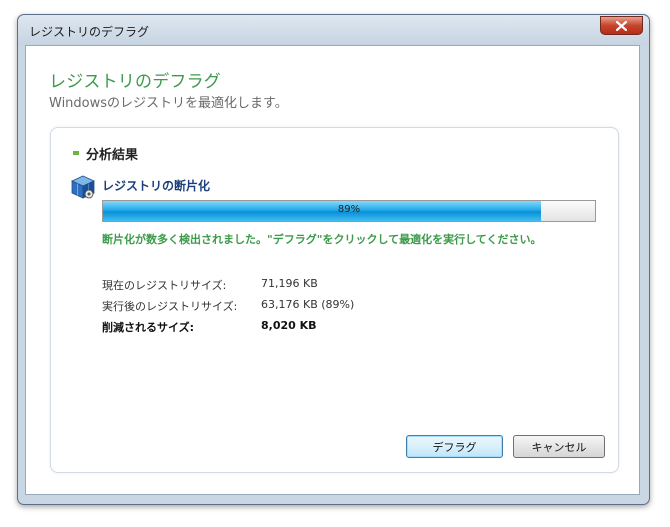  I want to click on close-icon, so click(621, 26).